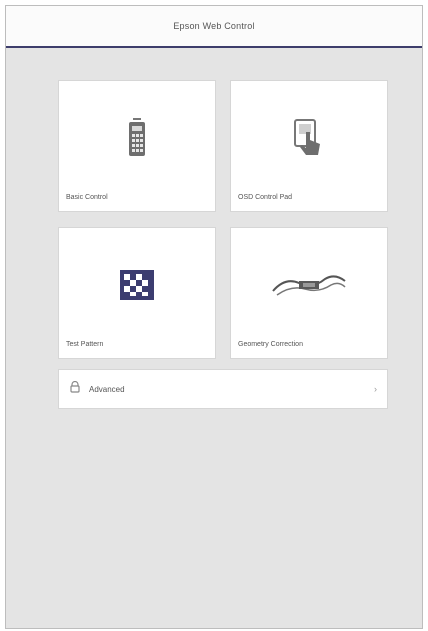 Image resolution: width=428 pixels, height=631 pixels. I want to click on chevron-right-icon: ›, so click(375, 389).